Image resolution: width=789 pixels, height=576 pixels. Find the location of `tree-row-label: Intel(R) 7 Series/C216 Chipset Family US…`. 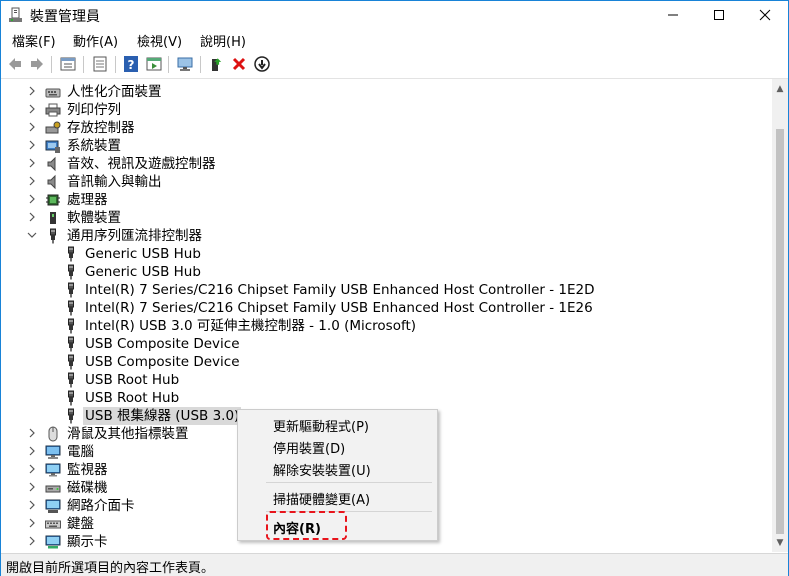

tree-row-label: Intel(R) 7 Series/C216 Chipset Family US… is located at coordinates (339, 308).